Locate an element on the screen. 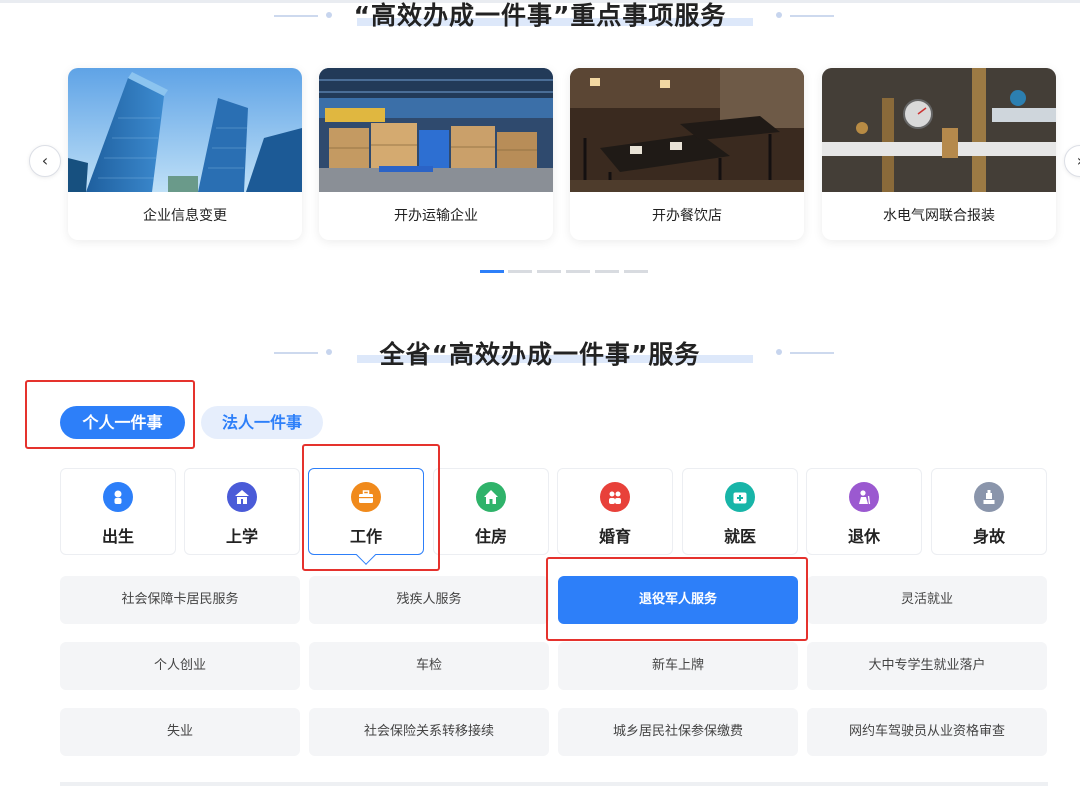  school-icon is located at coordinates (242, 497).